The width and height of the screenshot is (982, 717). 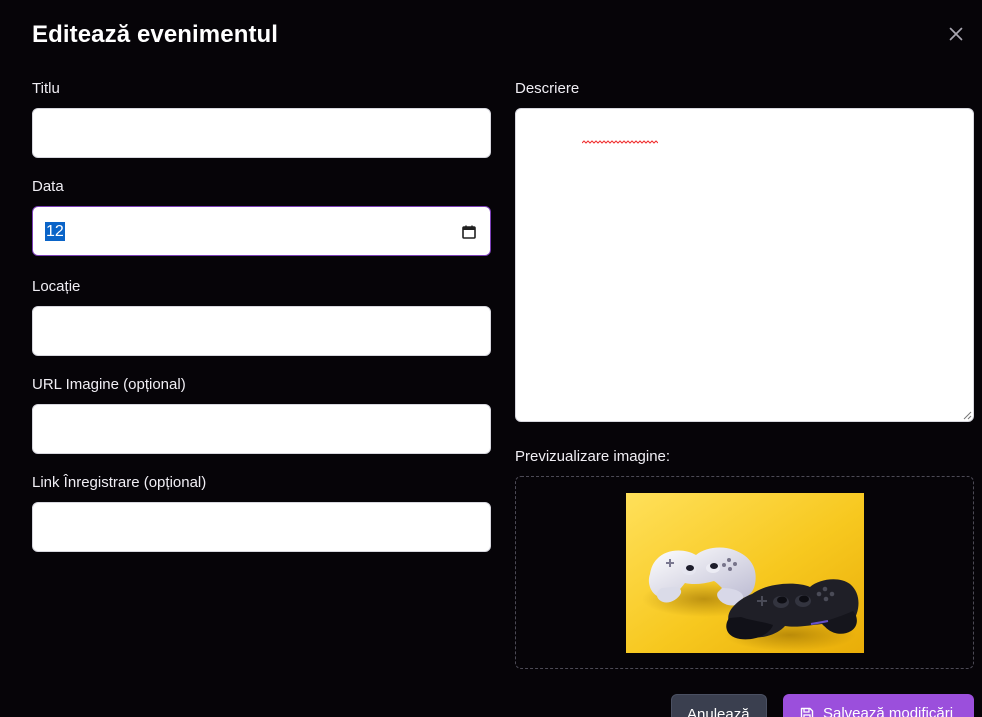 I want to click on preview-image, so click(x=745, y=573).